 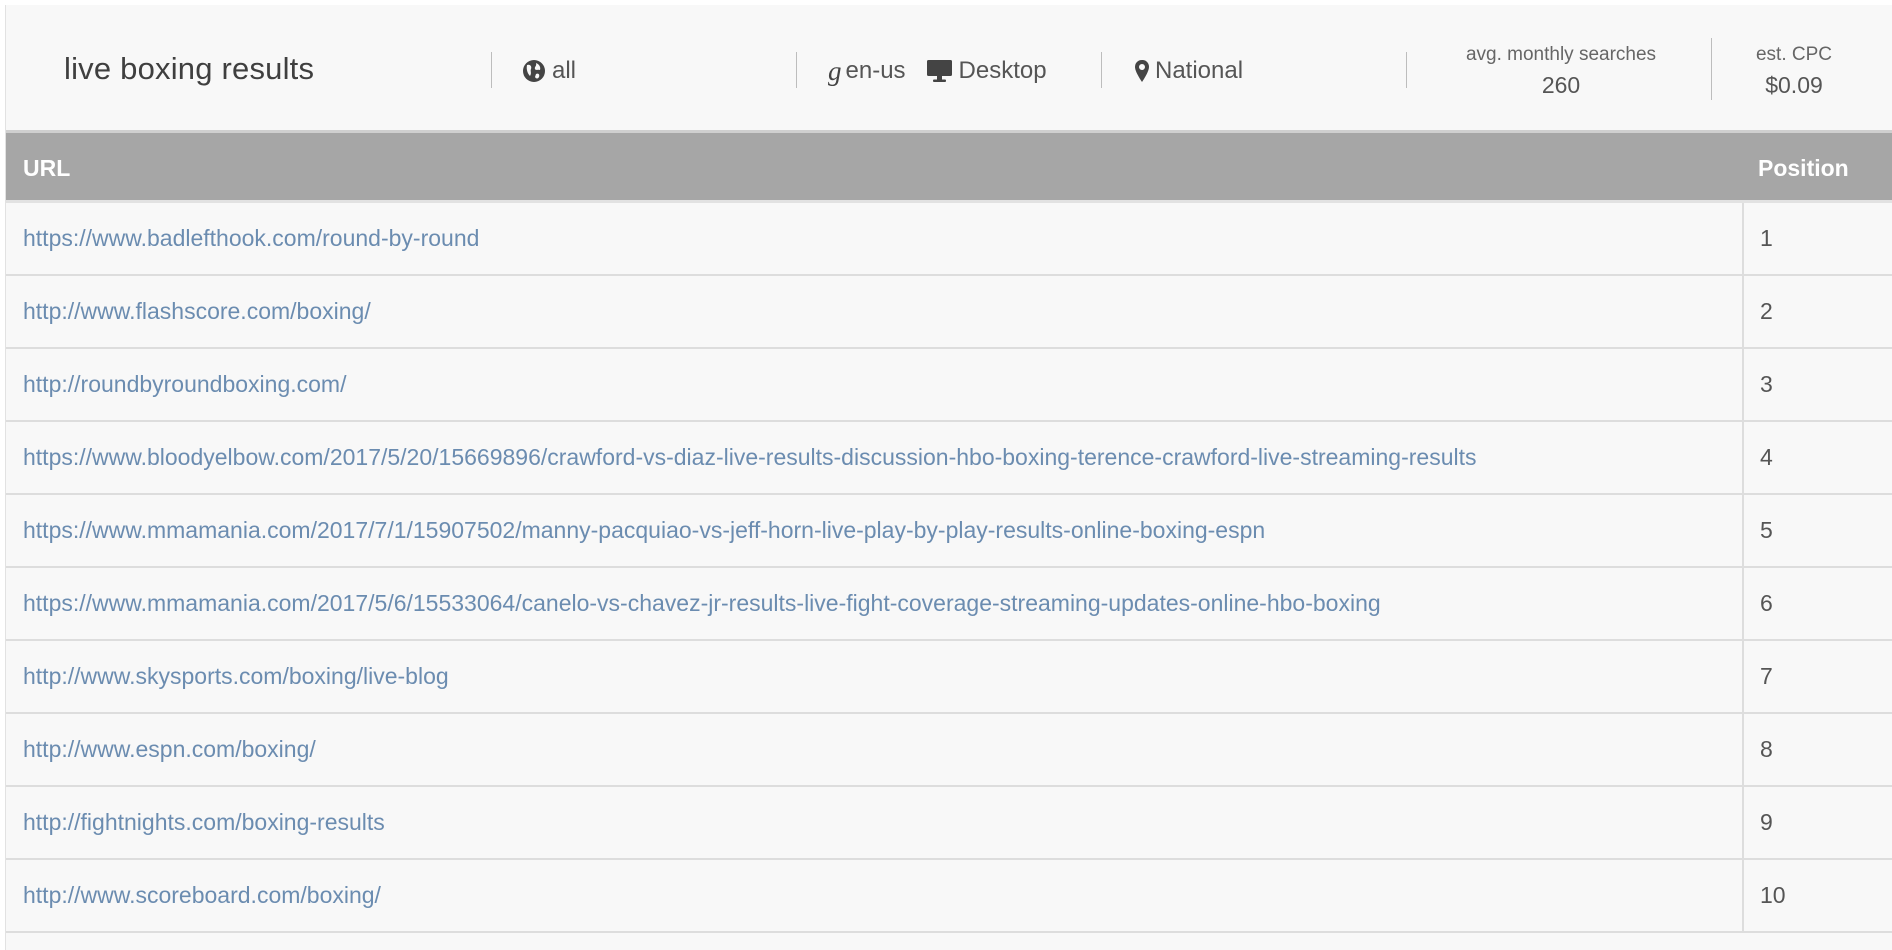 I want to click on result-url-link: http://www.scoreboard.com/boxing/, so click(x=202, y=895).